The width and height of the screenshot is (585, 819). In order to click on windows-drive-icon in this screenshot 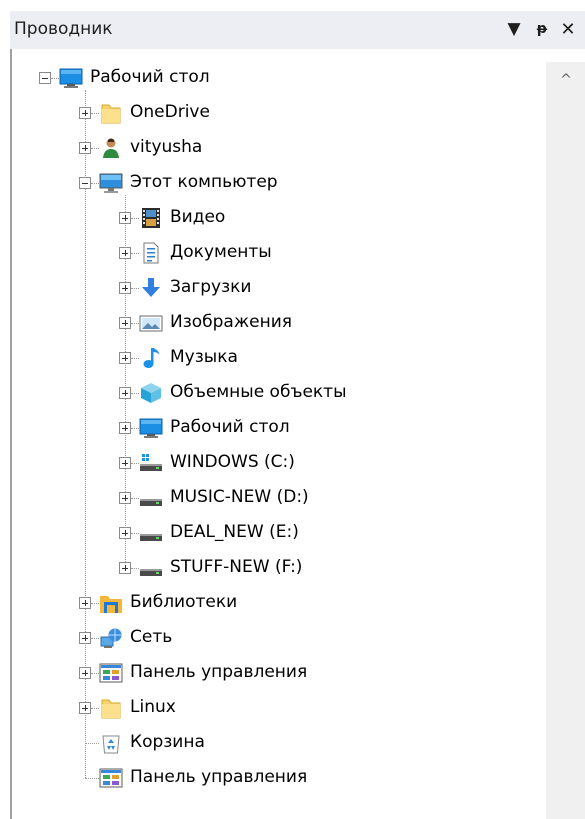, I will do `click(151, 463)`.